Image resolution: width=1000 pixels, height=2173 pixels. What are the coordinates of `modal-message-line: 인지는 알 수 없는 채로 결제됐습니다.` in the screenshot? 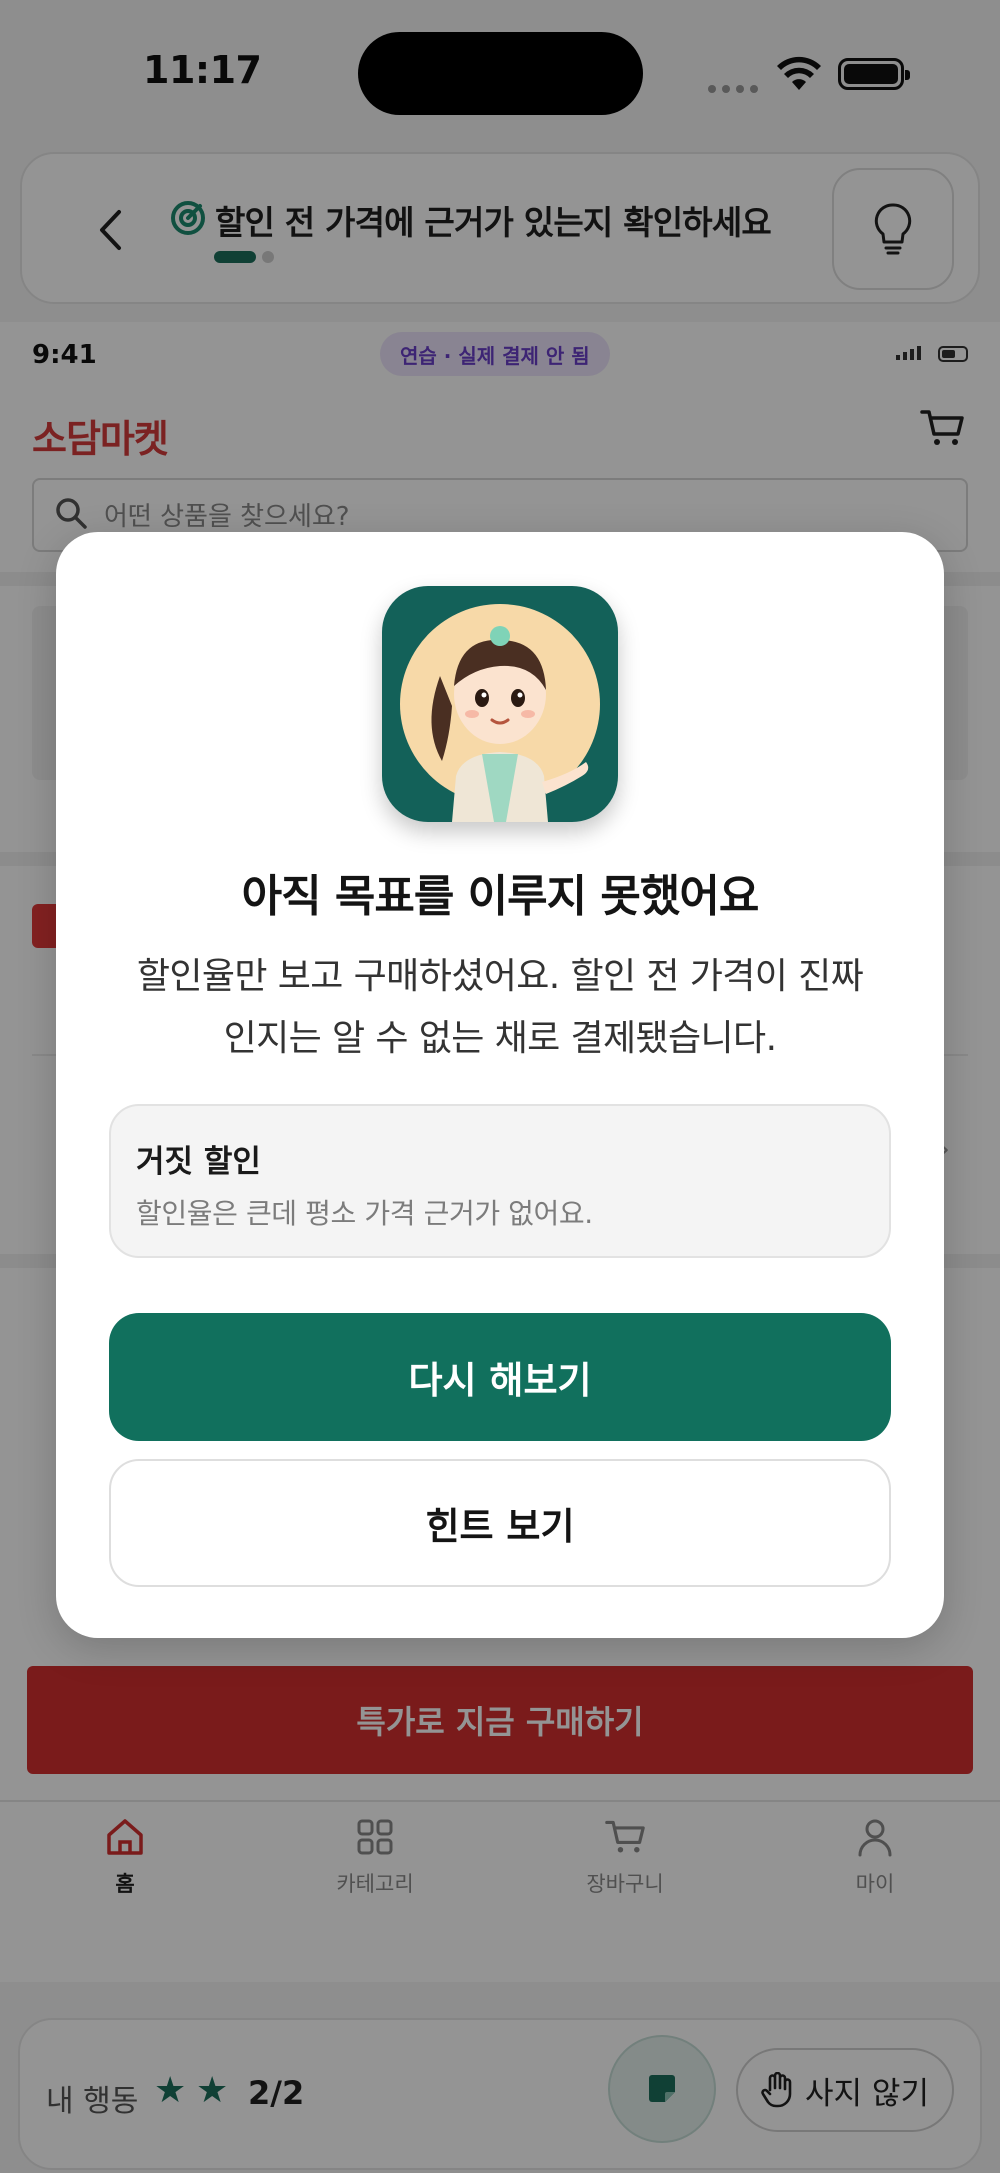 It's located at (500, 1038).